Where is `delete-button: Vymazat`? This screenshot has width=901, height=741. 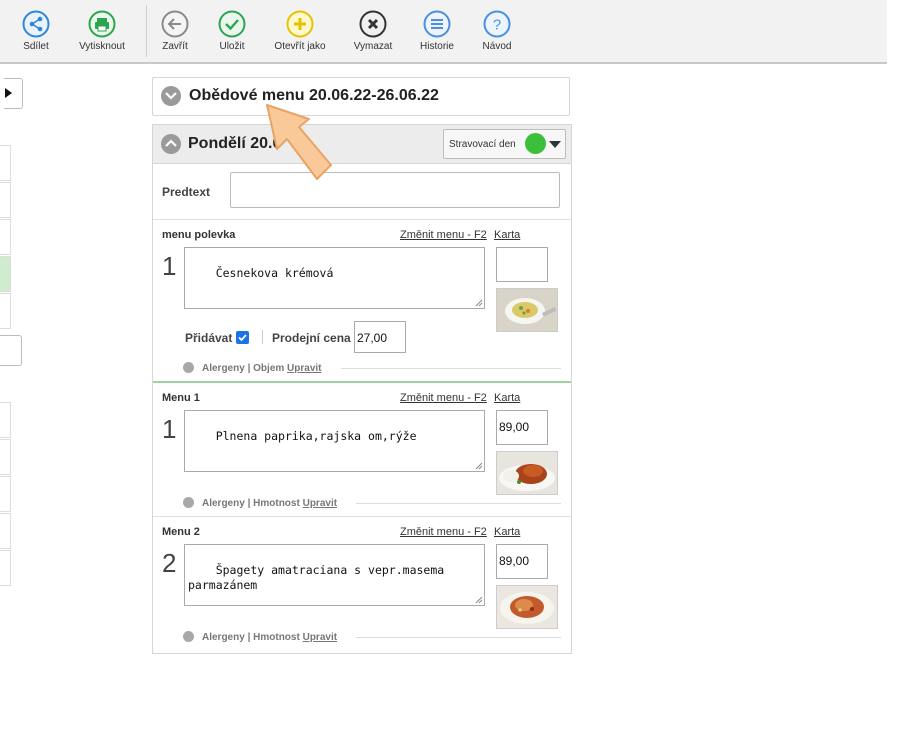
delete-button: Vymazat is located at coordinates (373, 31).